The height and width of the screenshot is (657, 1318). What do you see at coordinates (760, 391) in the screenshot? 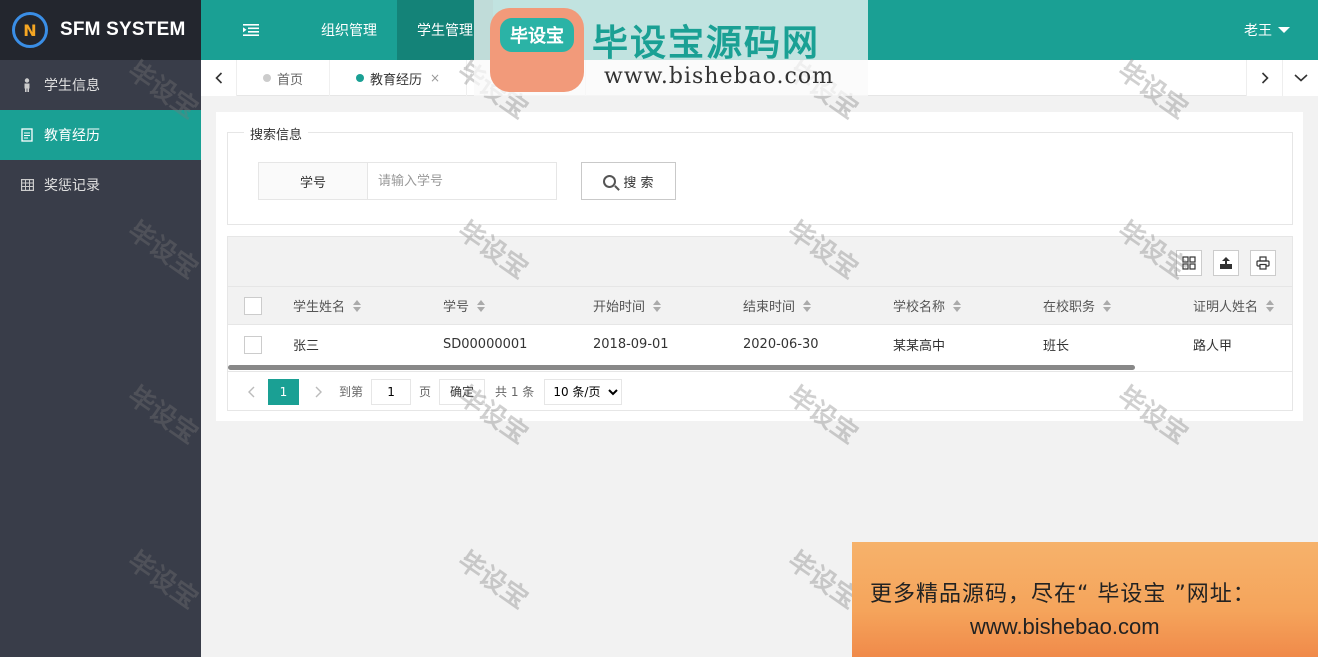
I see `pagination: 1 到第 页 确定 共 1 条 10 条/页` at bounding box center [760, 391].